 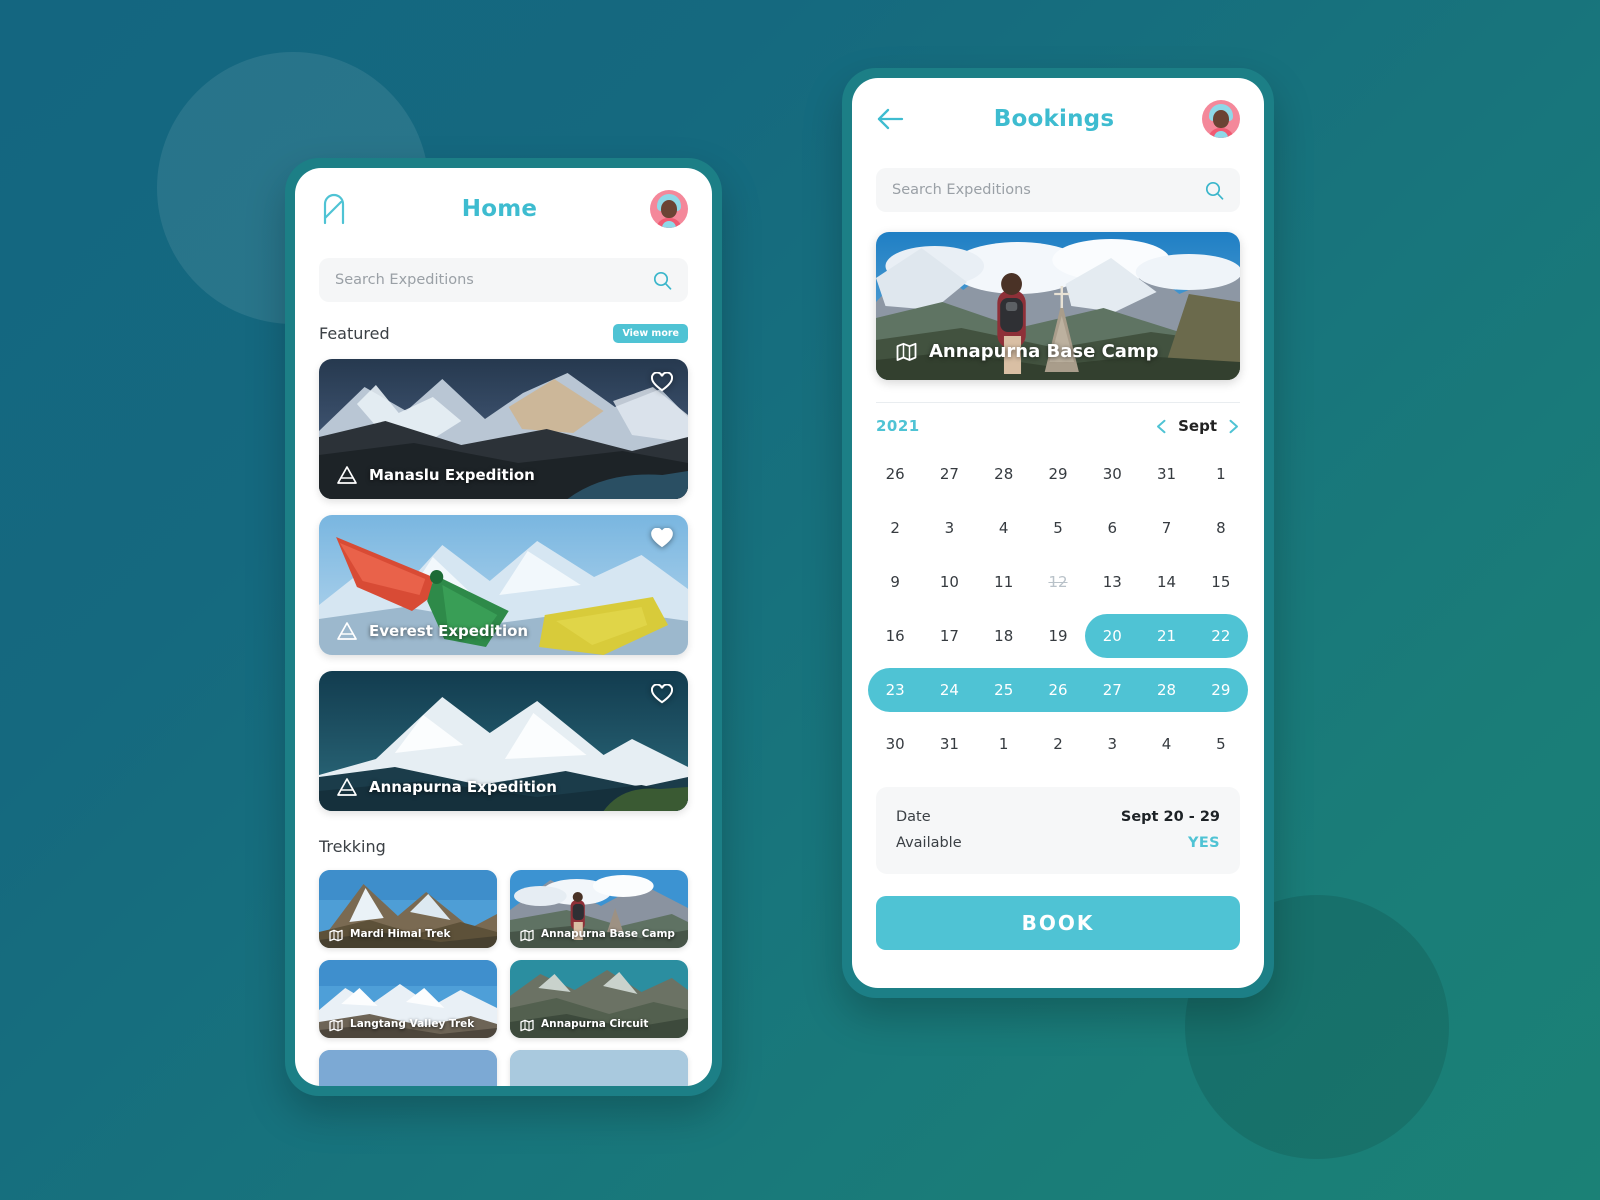 I want to click on calendar-day-cell: 13, so click(x=1112, y=582).